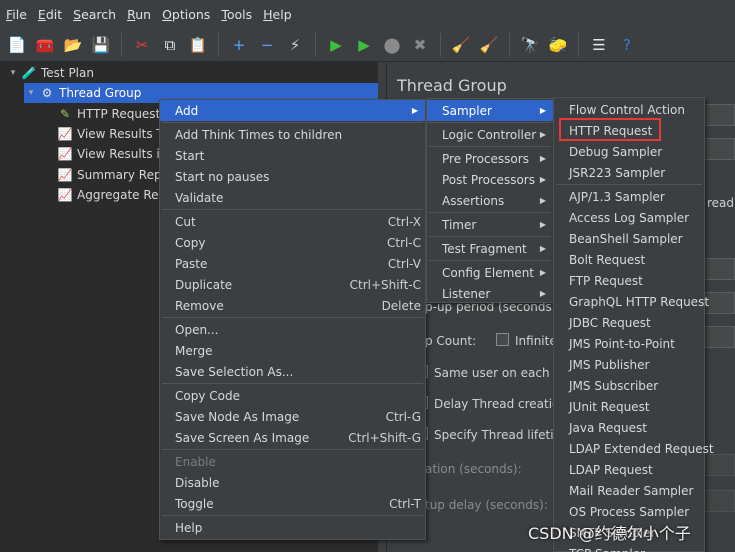 Image resolution: width=735 pixels, height=552 pixels. Describe the element at coordinates (292, 134) in the screenshot. I see `menu-add-think-times: Add Think Times to children` at that location.